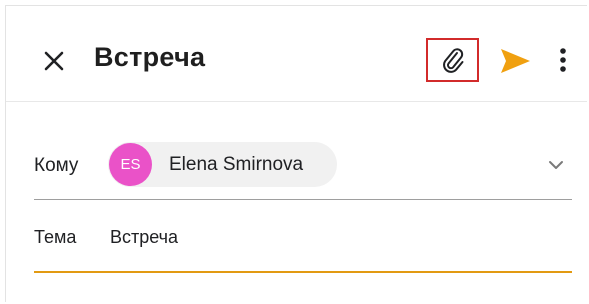  I want to click on subject-label: Тема, so click(55, 237).